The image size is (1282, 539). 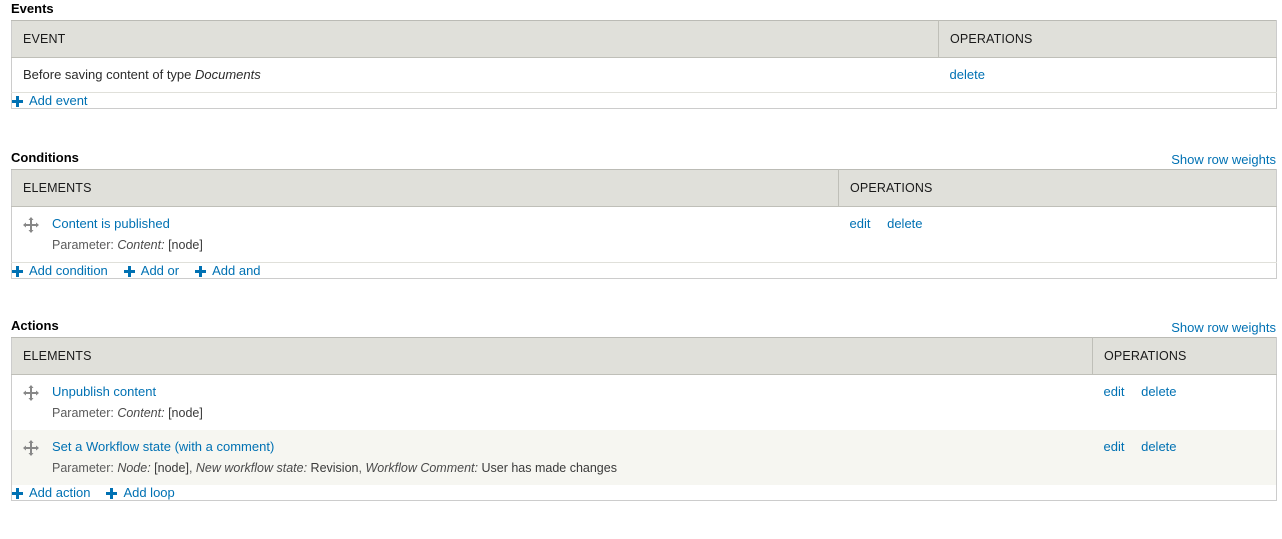 What do you see at coordinates (60, 492) in the screenshot?
I see `add-action-label: Add action` at bounding box center [60, 492].